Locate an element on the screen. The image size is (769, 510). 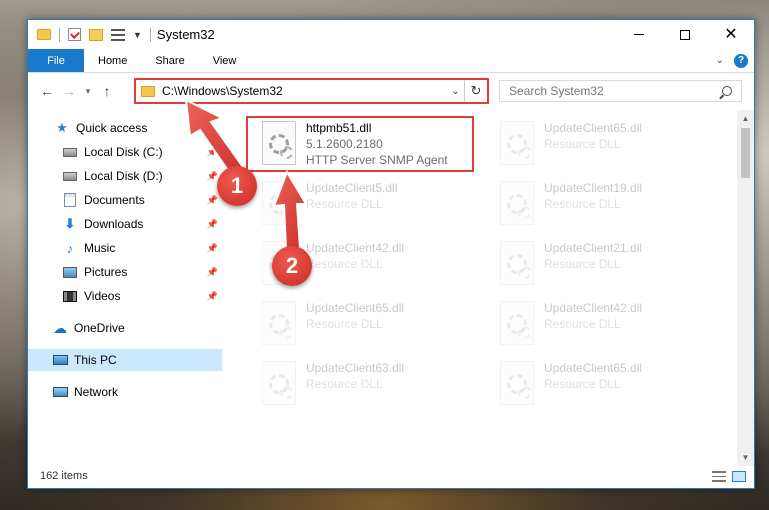
sidebar-item-label: This PC is located at coordinates (95, 360).